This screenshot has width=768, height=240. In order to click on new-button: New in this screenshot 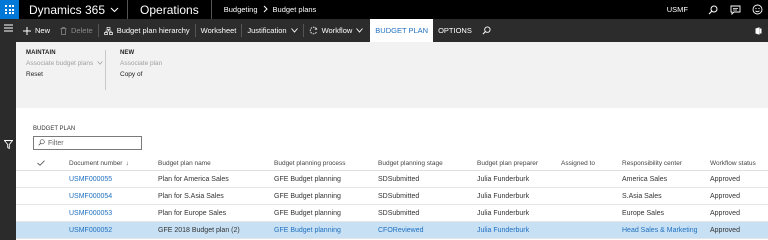, I will do `click(35, 30)`.